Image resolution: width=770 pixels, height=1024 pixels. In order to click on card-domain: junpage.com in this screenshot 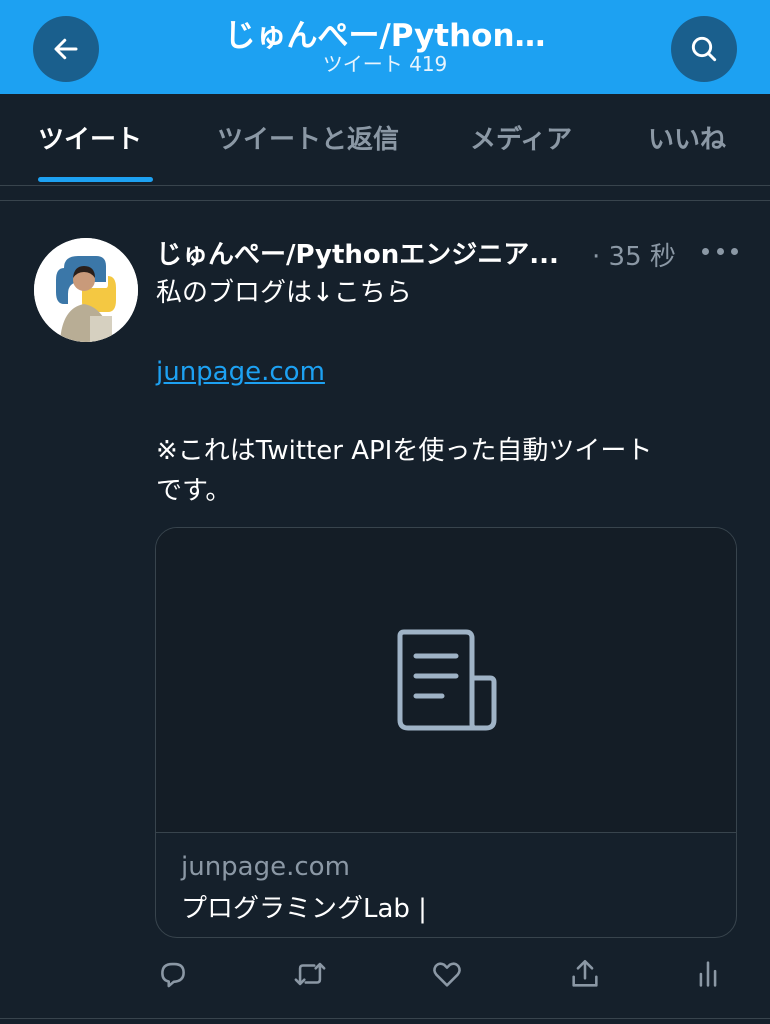, I will do `click(265, 867)`.